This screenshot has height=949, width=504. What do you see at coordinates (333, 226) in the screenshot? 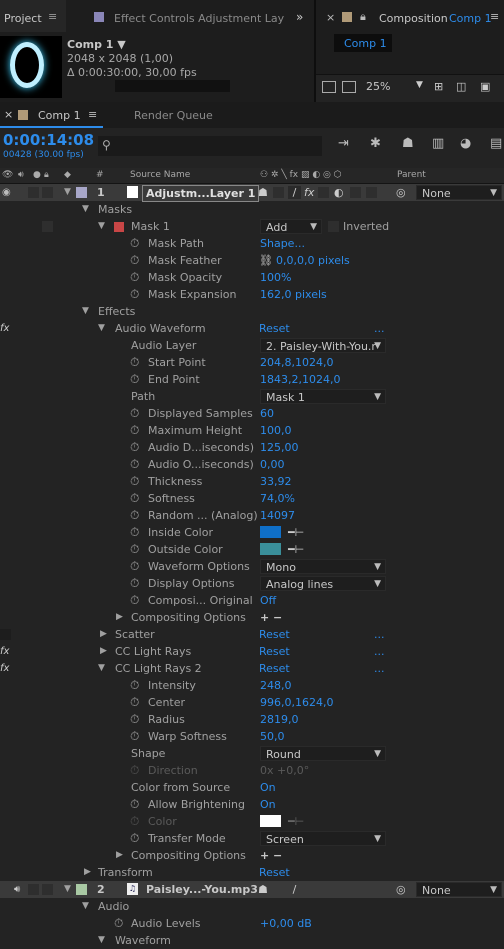
I see `inverted-checkbox` at bounding box center [333, 226].